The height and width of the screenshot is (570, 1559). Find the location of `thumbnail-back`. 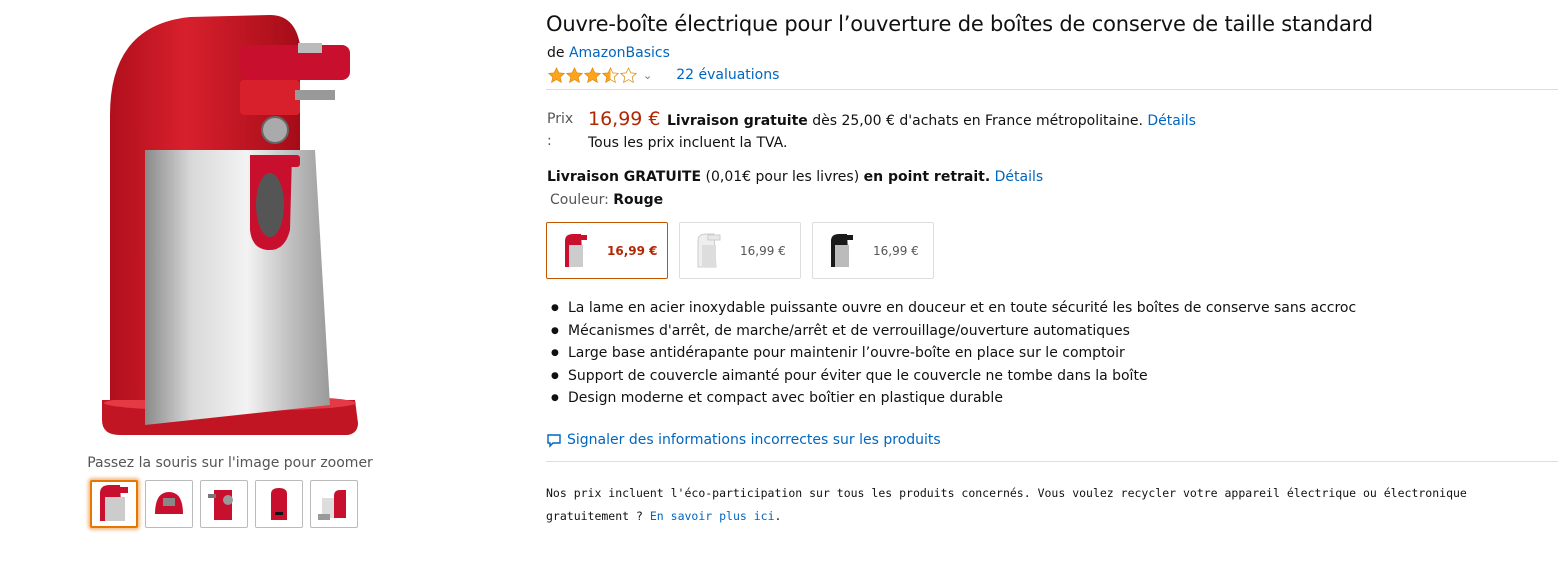

thumbnail-back is located at coordinates (279, 504).